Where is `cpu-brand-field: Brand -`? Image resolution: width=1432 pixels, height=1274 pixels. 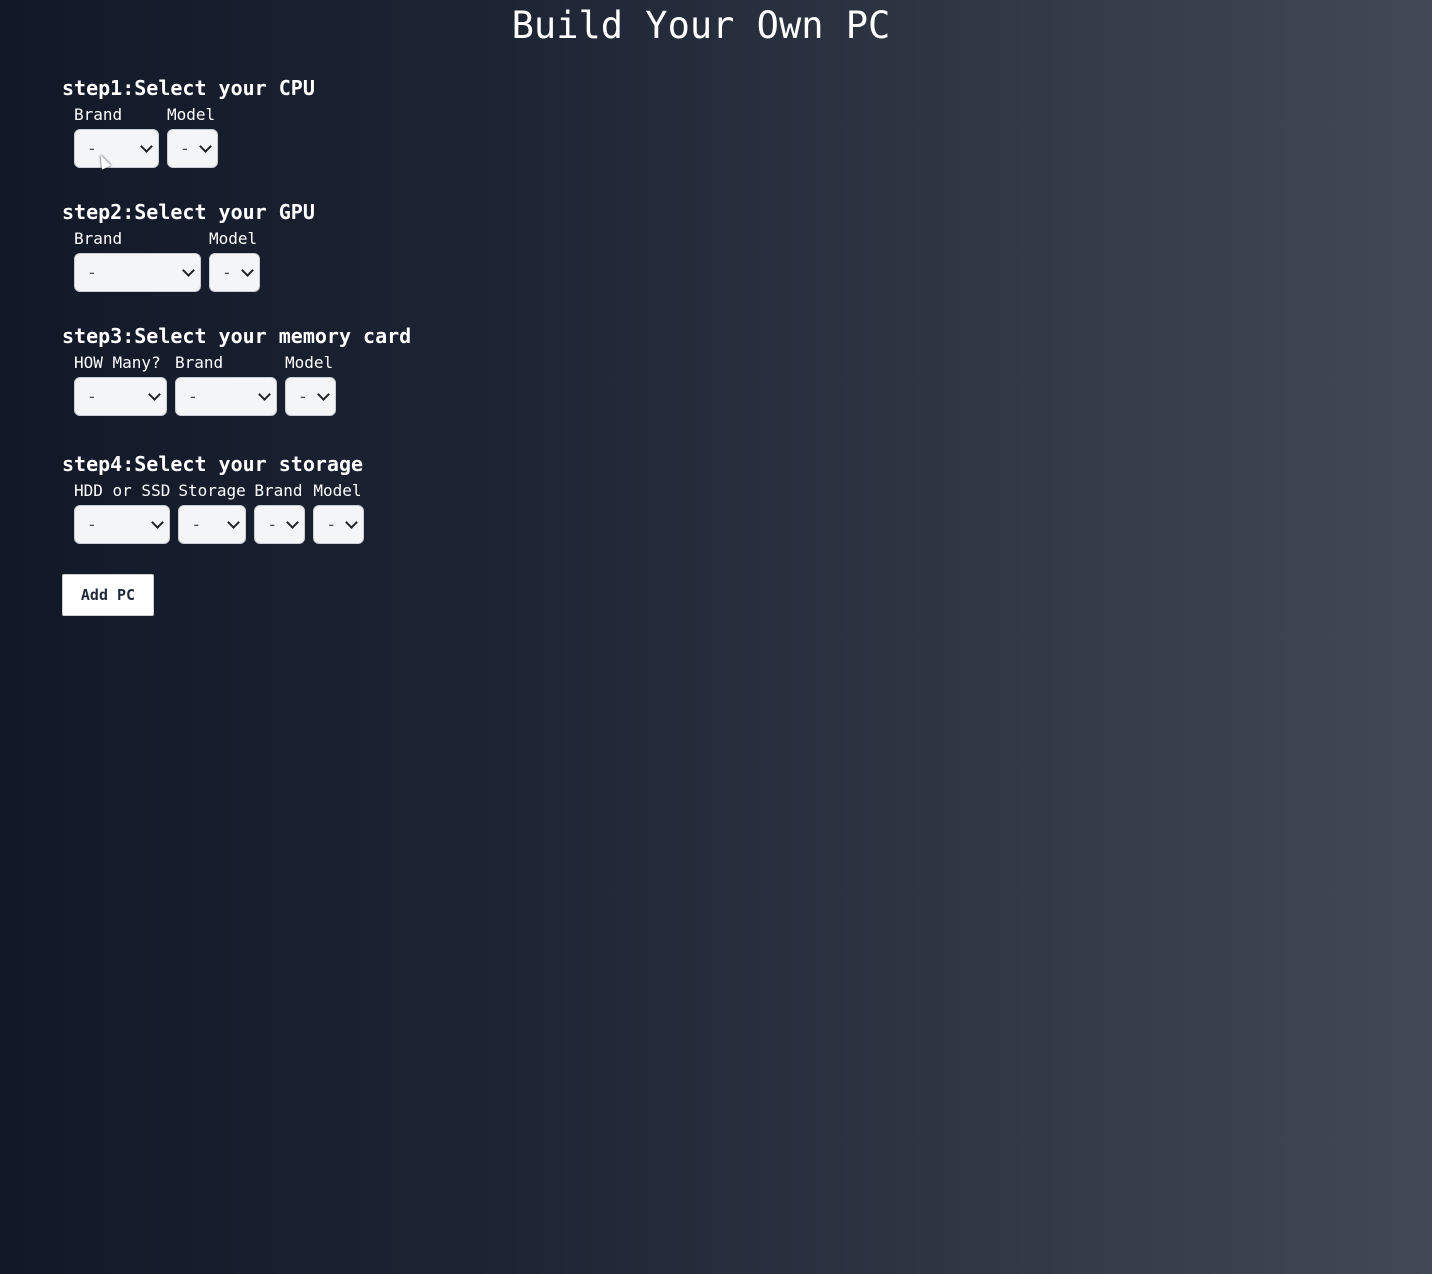 cpu-brand-field: Brand - is located at coordinates (116, 136).